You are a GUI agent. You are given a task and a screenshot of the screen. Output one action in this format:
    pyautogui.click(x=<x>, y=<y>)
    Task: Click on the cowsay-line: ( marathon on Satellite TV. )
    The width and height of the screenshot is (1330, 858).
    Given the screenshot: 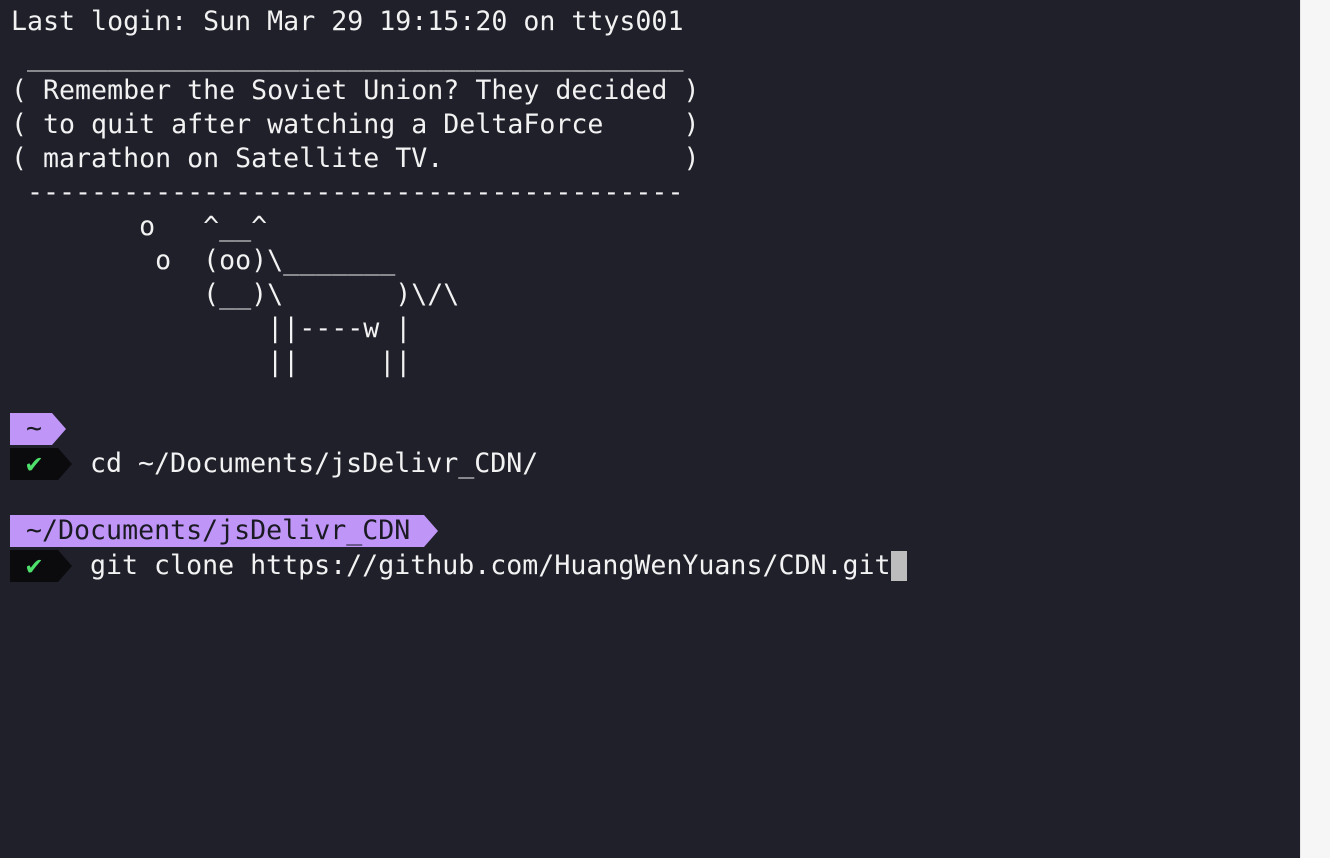 What is the action you would take?
    pyautogui.click(x=355, y=158)
    